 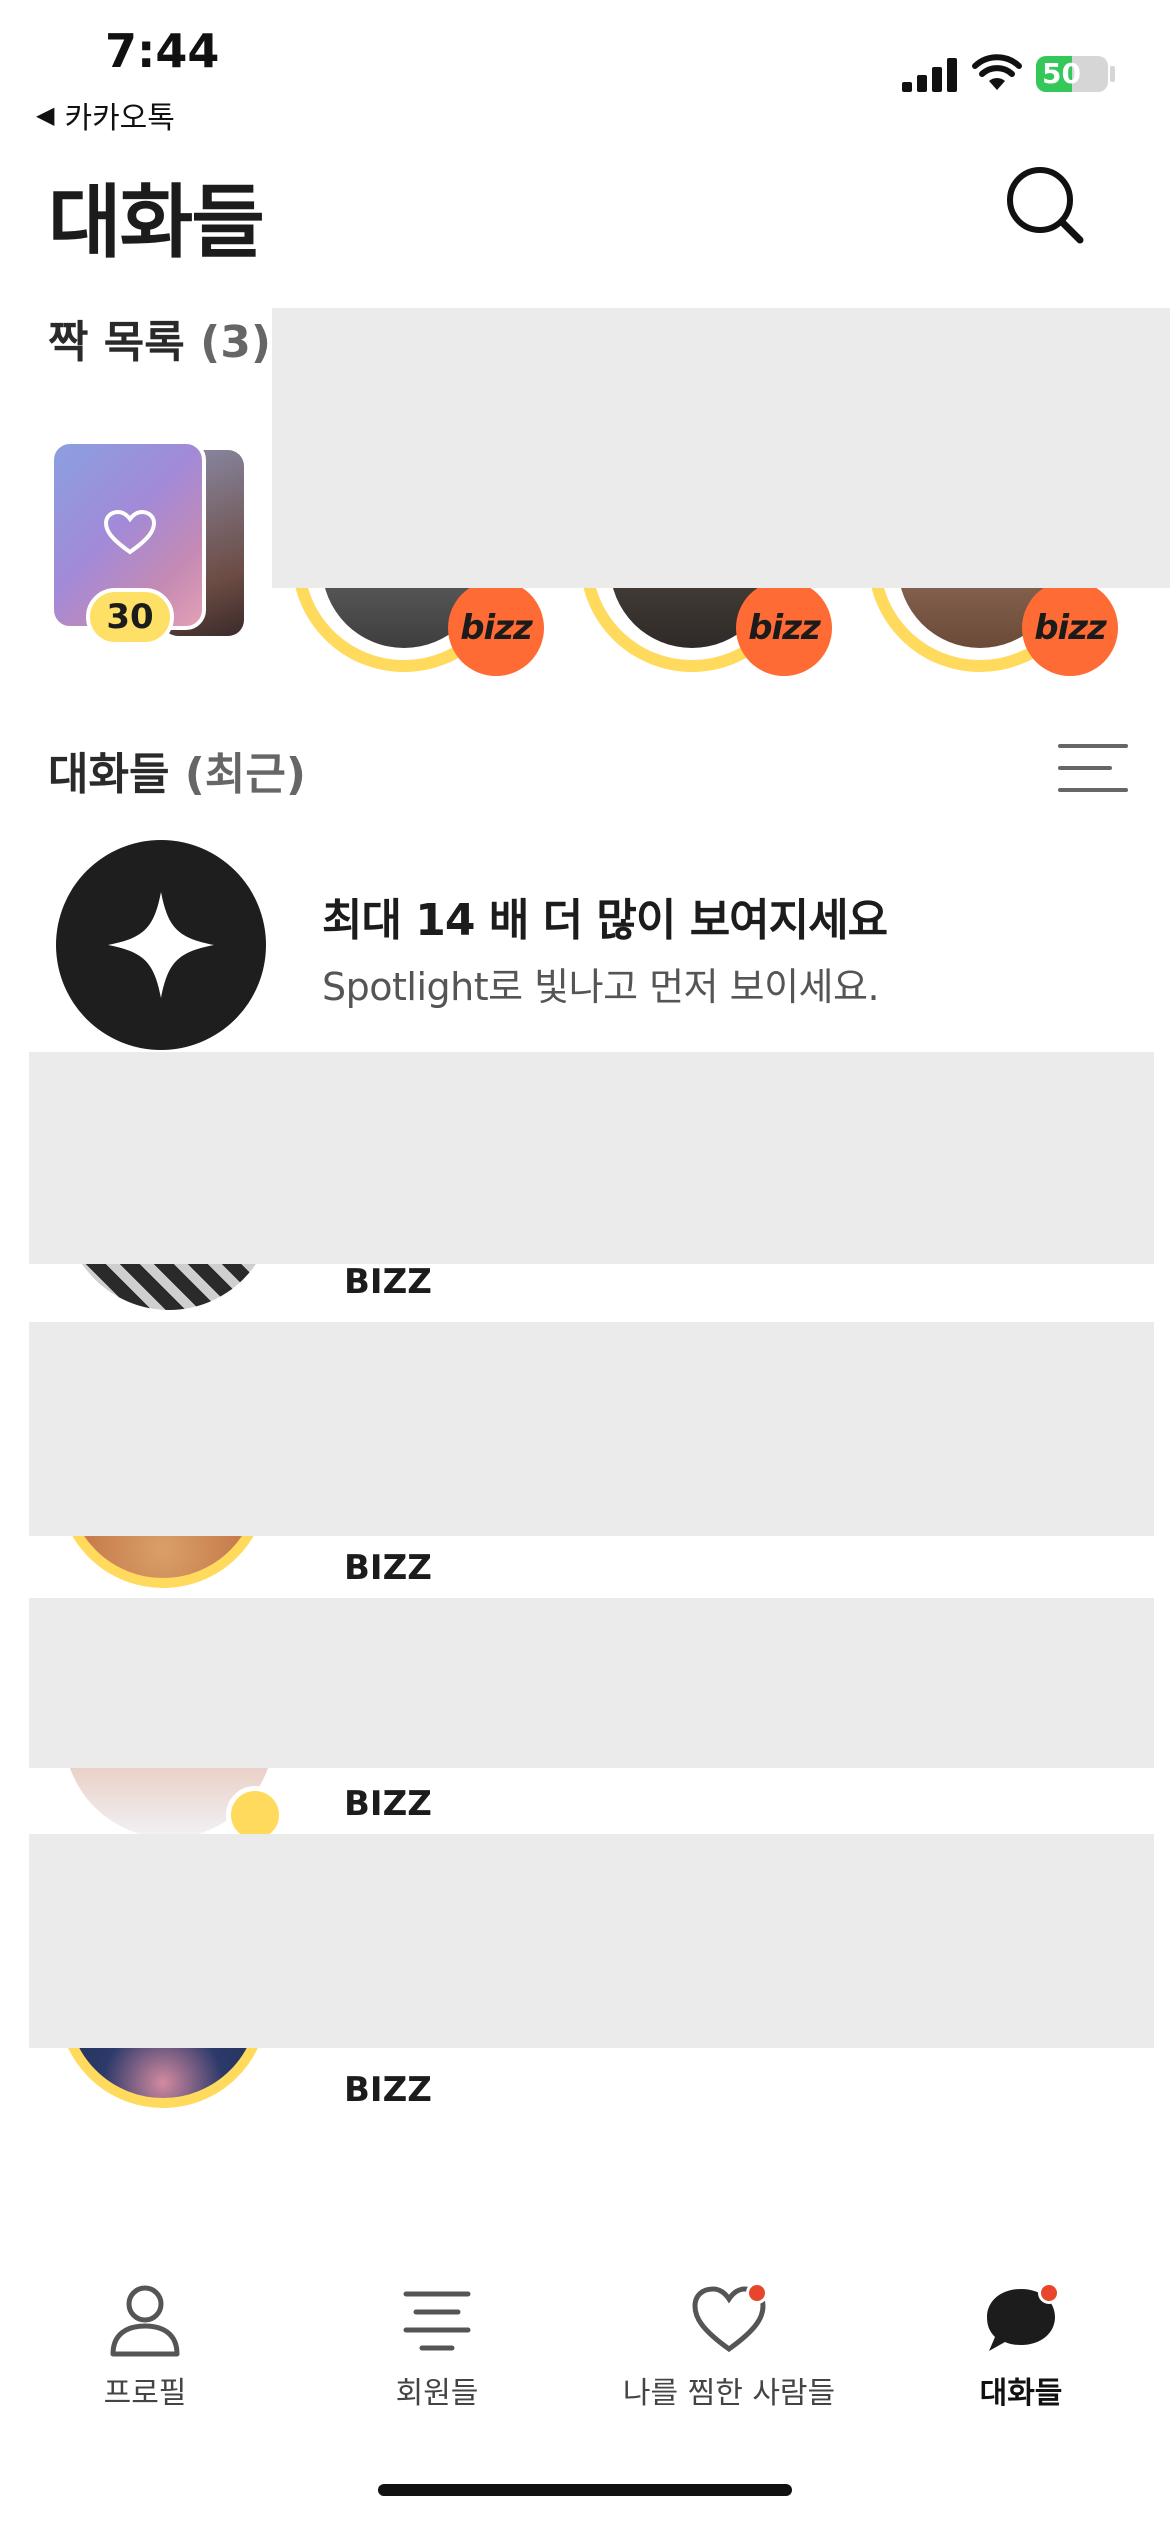 What do you see at coordinates (145, 2393) in the screenshot?
I see `tab-label: 프로필` at bounding box center [145, 2393].